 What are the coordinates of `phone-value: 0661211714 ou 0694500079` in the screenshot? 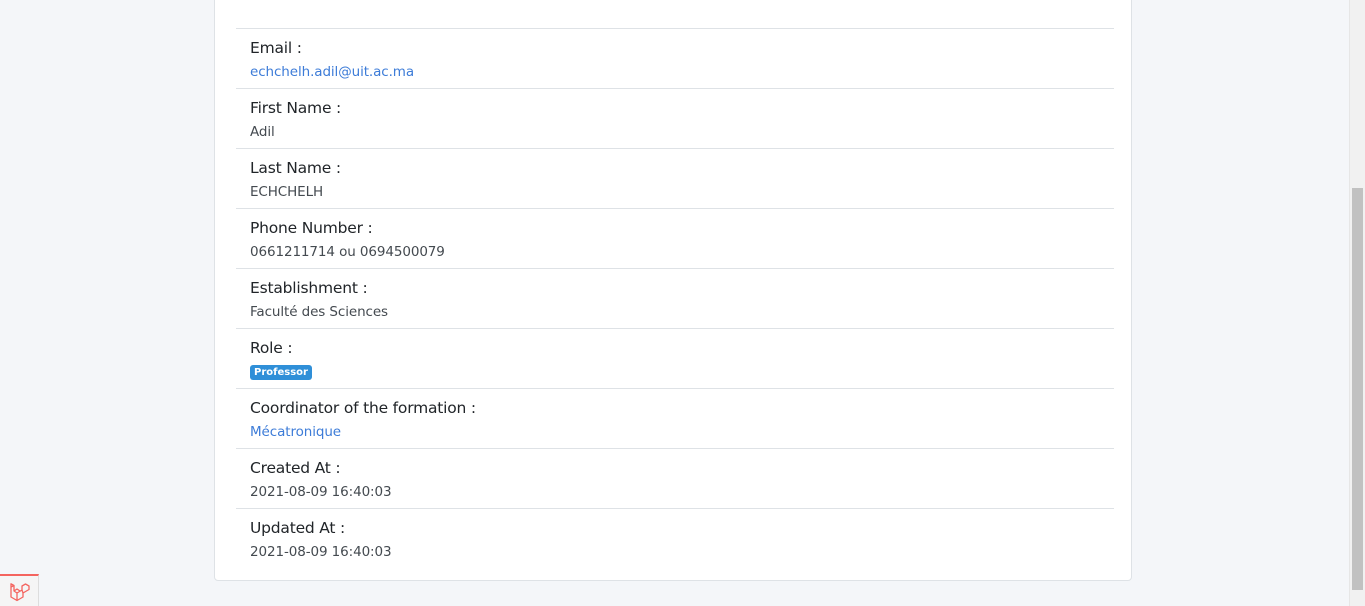 It's located at (347, 252).